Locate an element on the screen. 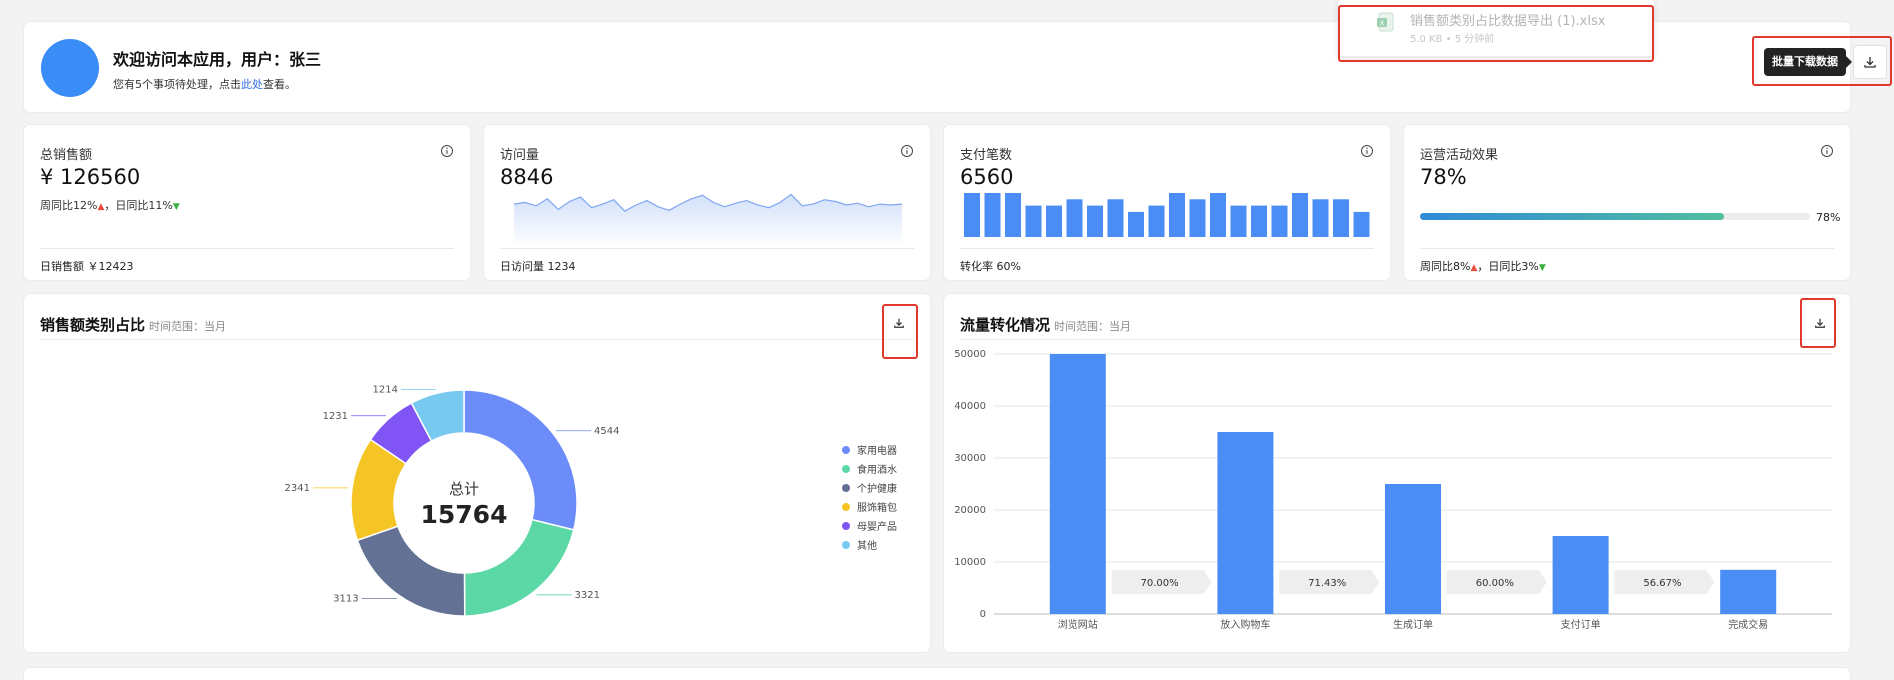 This screenshot has width=1894, height=680. stat-footer: 日销售额 ￥12423 is located at coordinates (87, 266).